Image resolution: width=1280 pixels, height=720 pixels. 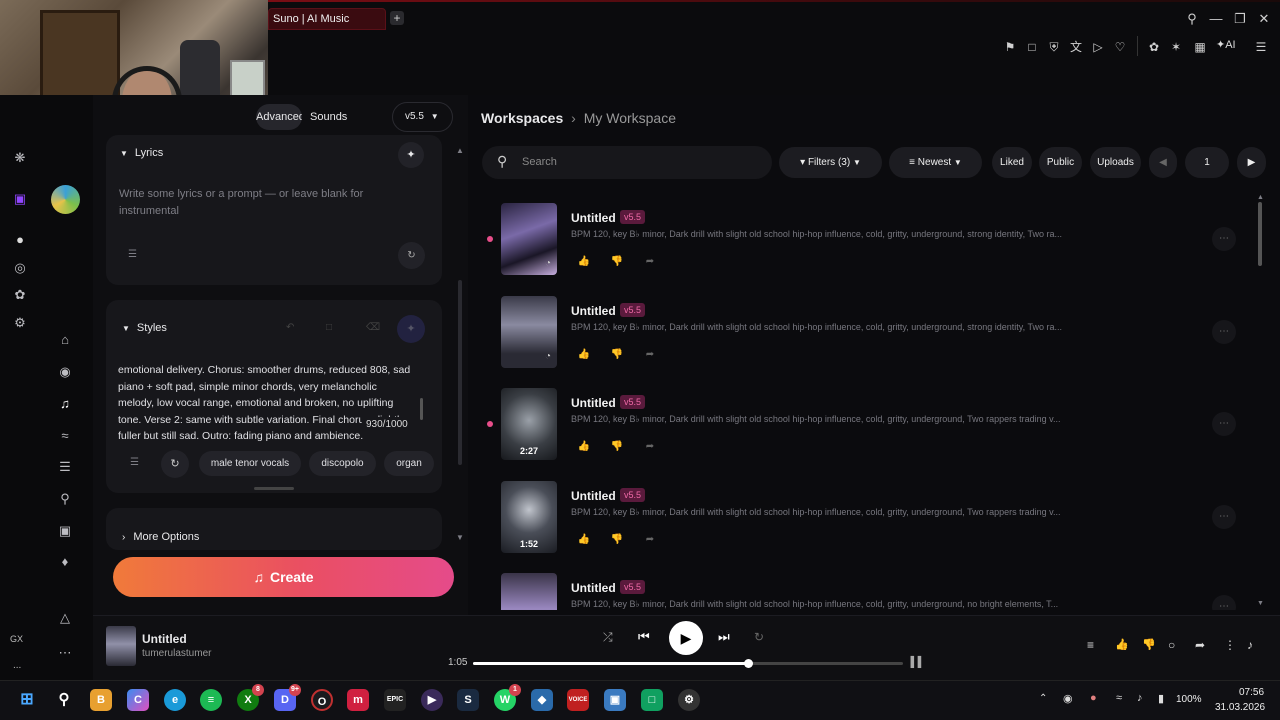 I want to click on song-thumbnail, so click(x=529, y=591).